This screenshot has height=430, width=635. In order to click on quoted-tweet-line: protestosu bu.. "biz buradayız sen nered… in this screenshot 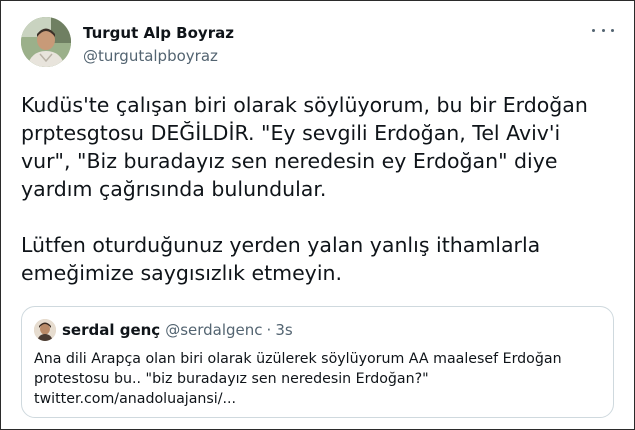, I will do `click(231, 379)`.